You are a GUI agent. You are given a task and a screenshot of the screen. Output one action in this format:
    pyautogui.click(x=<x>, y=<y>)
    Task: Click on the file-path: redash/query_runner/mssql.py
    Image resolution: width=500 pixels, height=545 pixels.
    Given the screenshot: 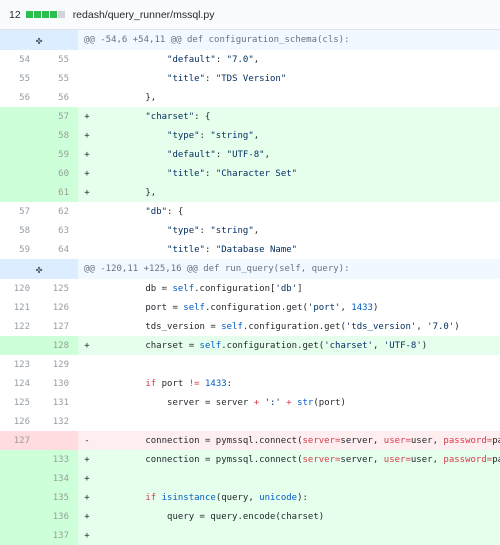 What is the action you would take?
    pyautogui.click(x=144, y=15)
    